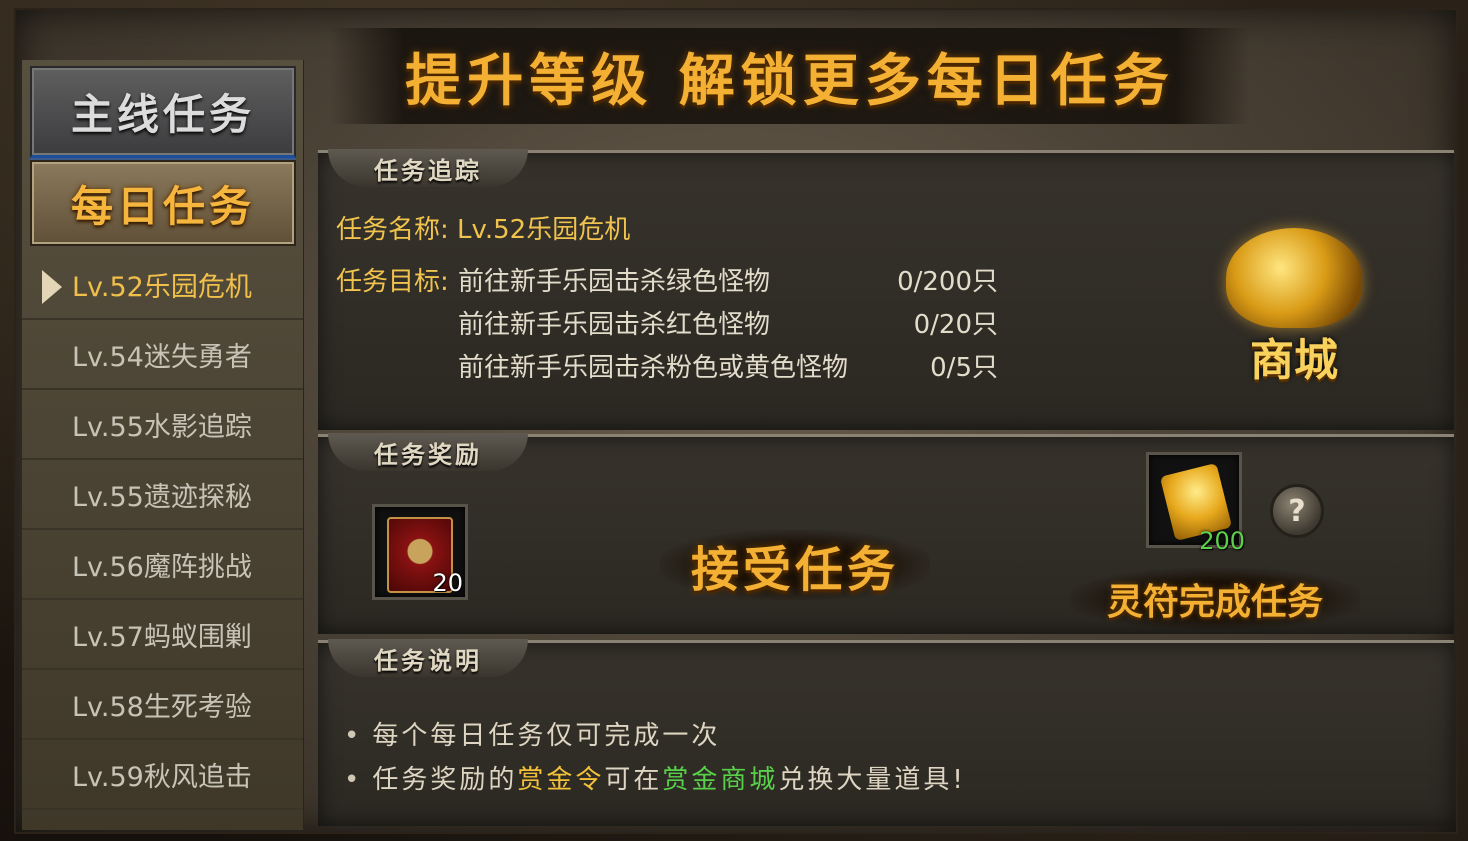  Describe the element at coordinates (955, 325) in the screenshot. I see `objective-count: 0/20只` at that location.